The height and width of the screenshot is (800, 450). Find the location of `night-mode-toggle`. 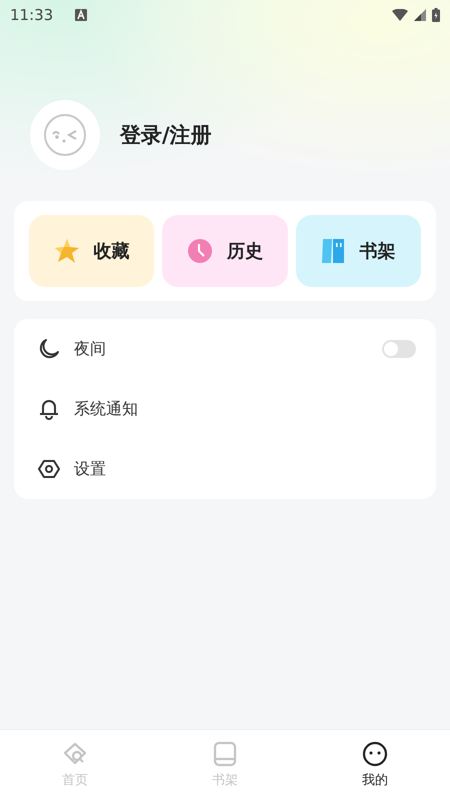

night-mode-toggle is located at coordinates (399, 349).